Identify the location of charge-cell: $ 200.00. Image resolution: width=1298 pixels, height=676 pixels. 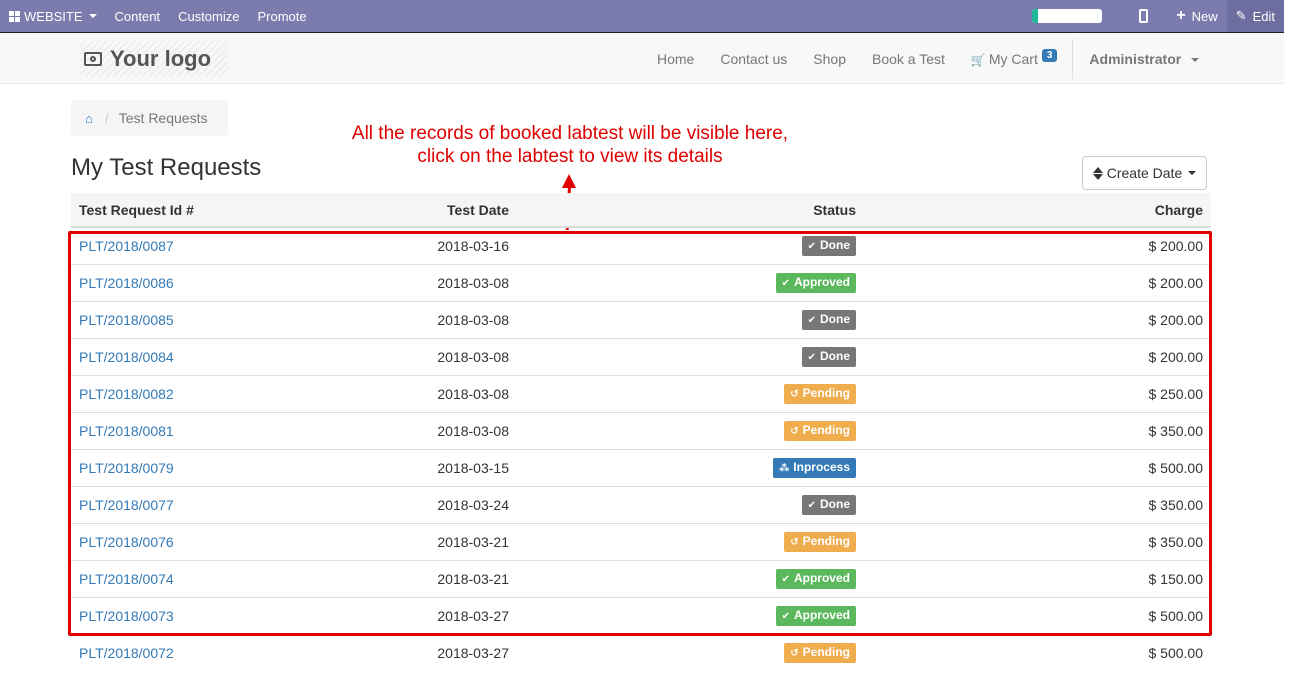
(1037, 319).